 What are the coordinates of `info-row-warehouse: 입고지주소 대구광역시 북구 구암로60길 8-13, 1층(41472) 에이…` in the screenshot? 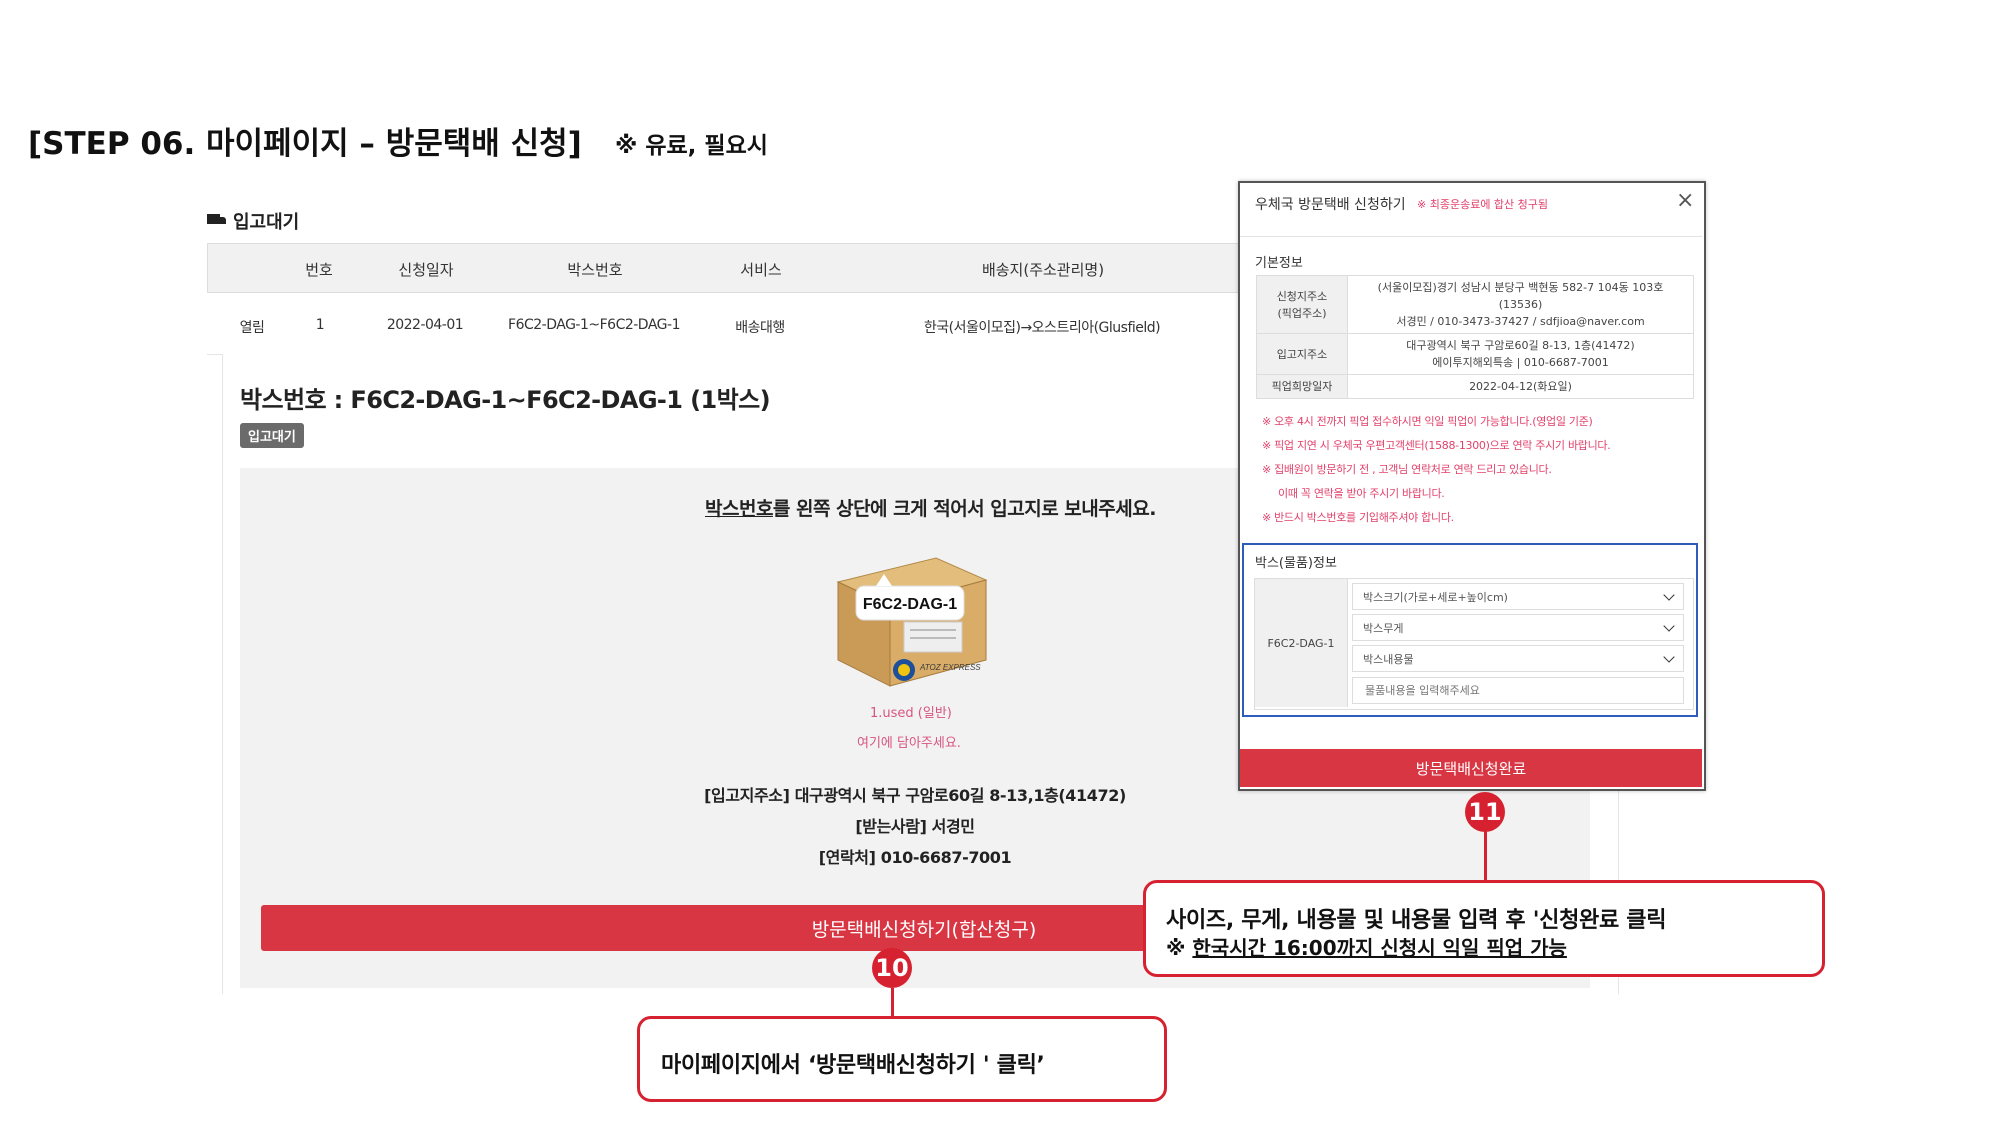 It's located at (1475, 354).